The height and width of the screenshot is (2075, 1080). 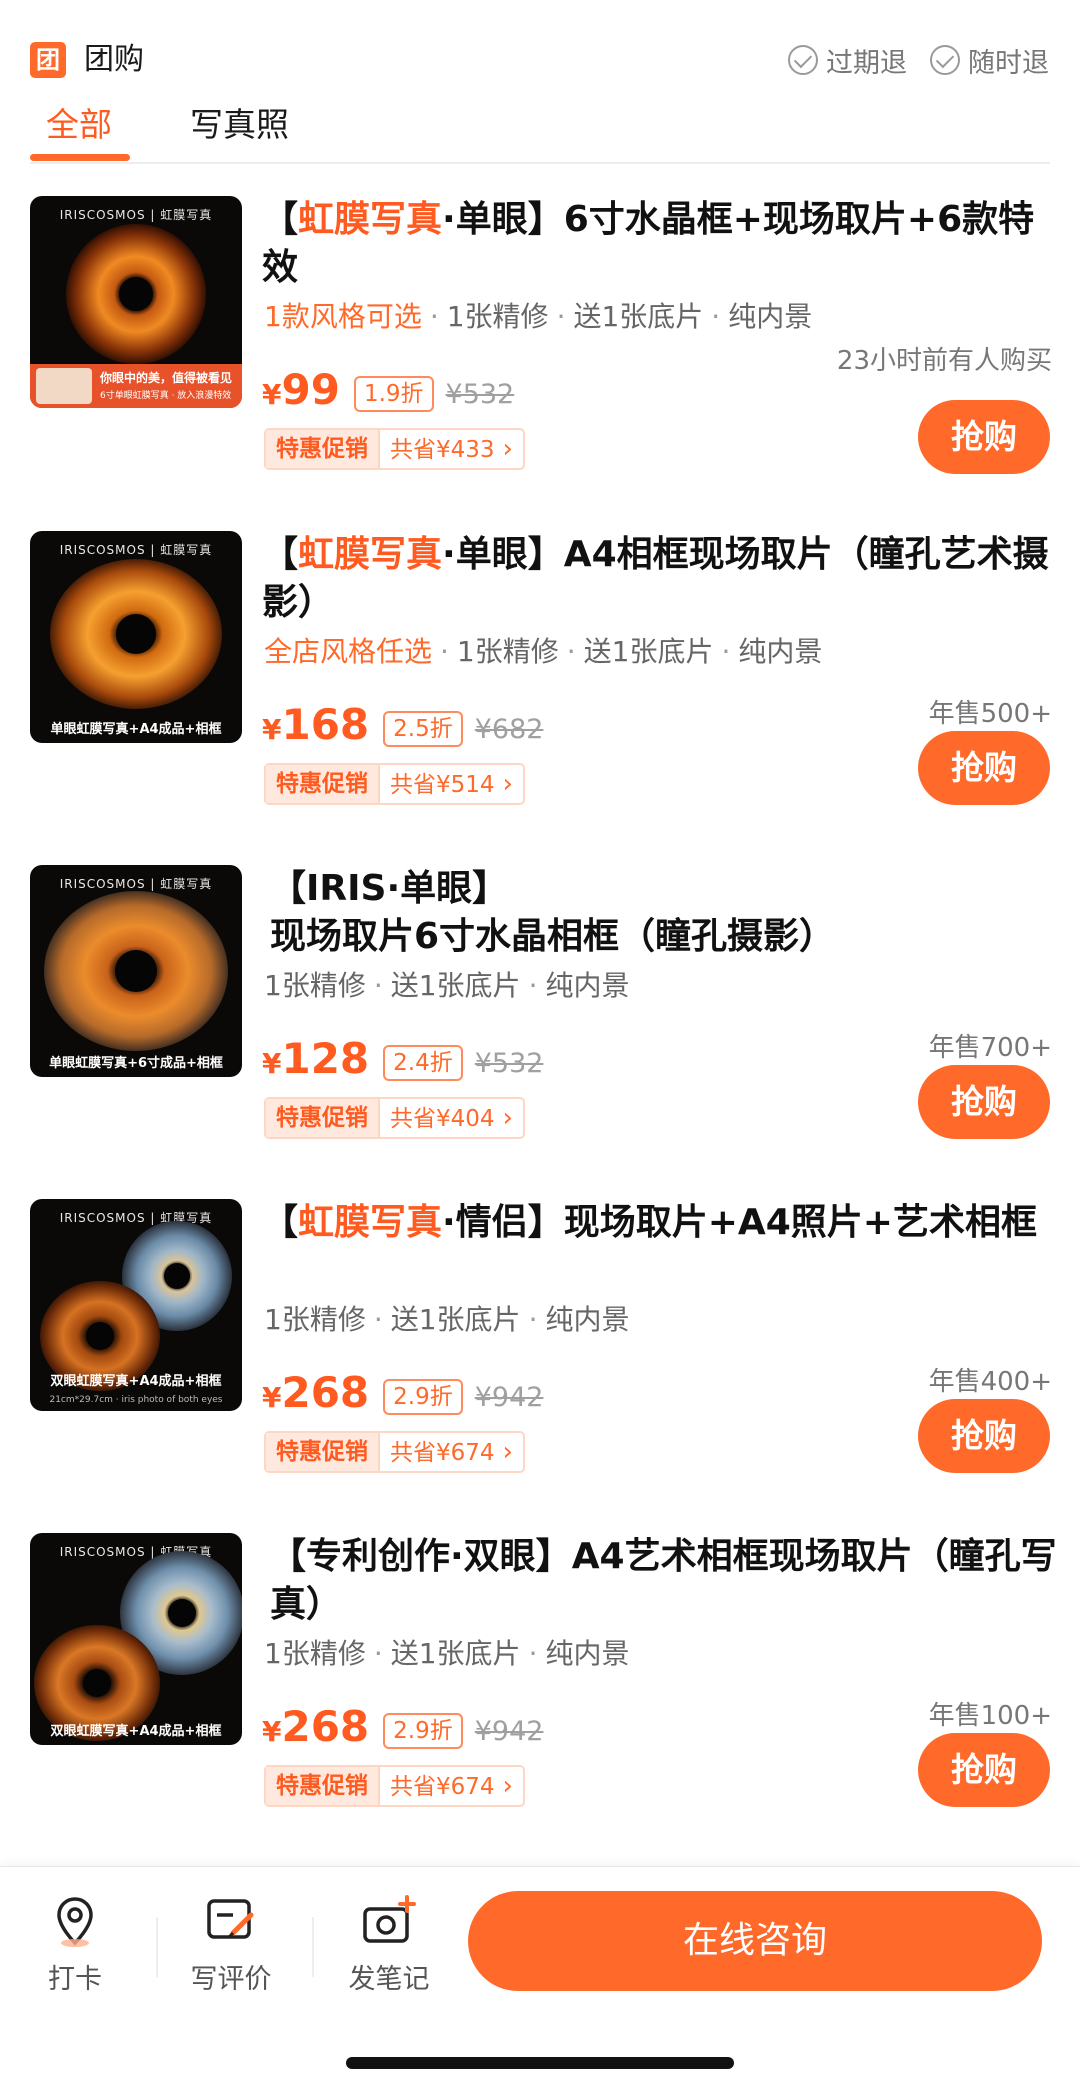 What do you see at coordinates (450, 1118) in the screenshot?
I see `promo-savings: 共省¥404` at bounding box center [450, 1118].